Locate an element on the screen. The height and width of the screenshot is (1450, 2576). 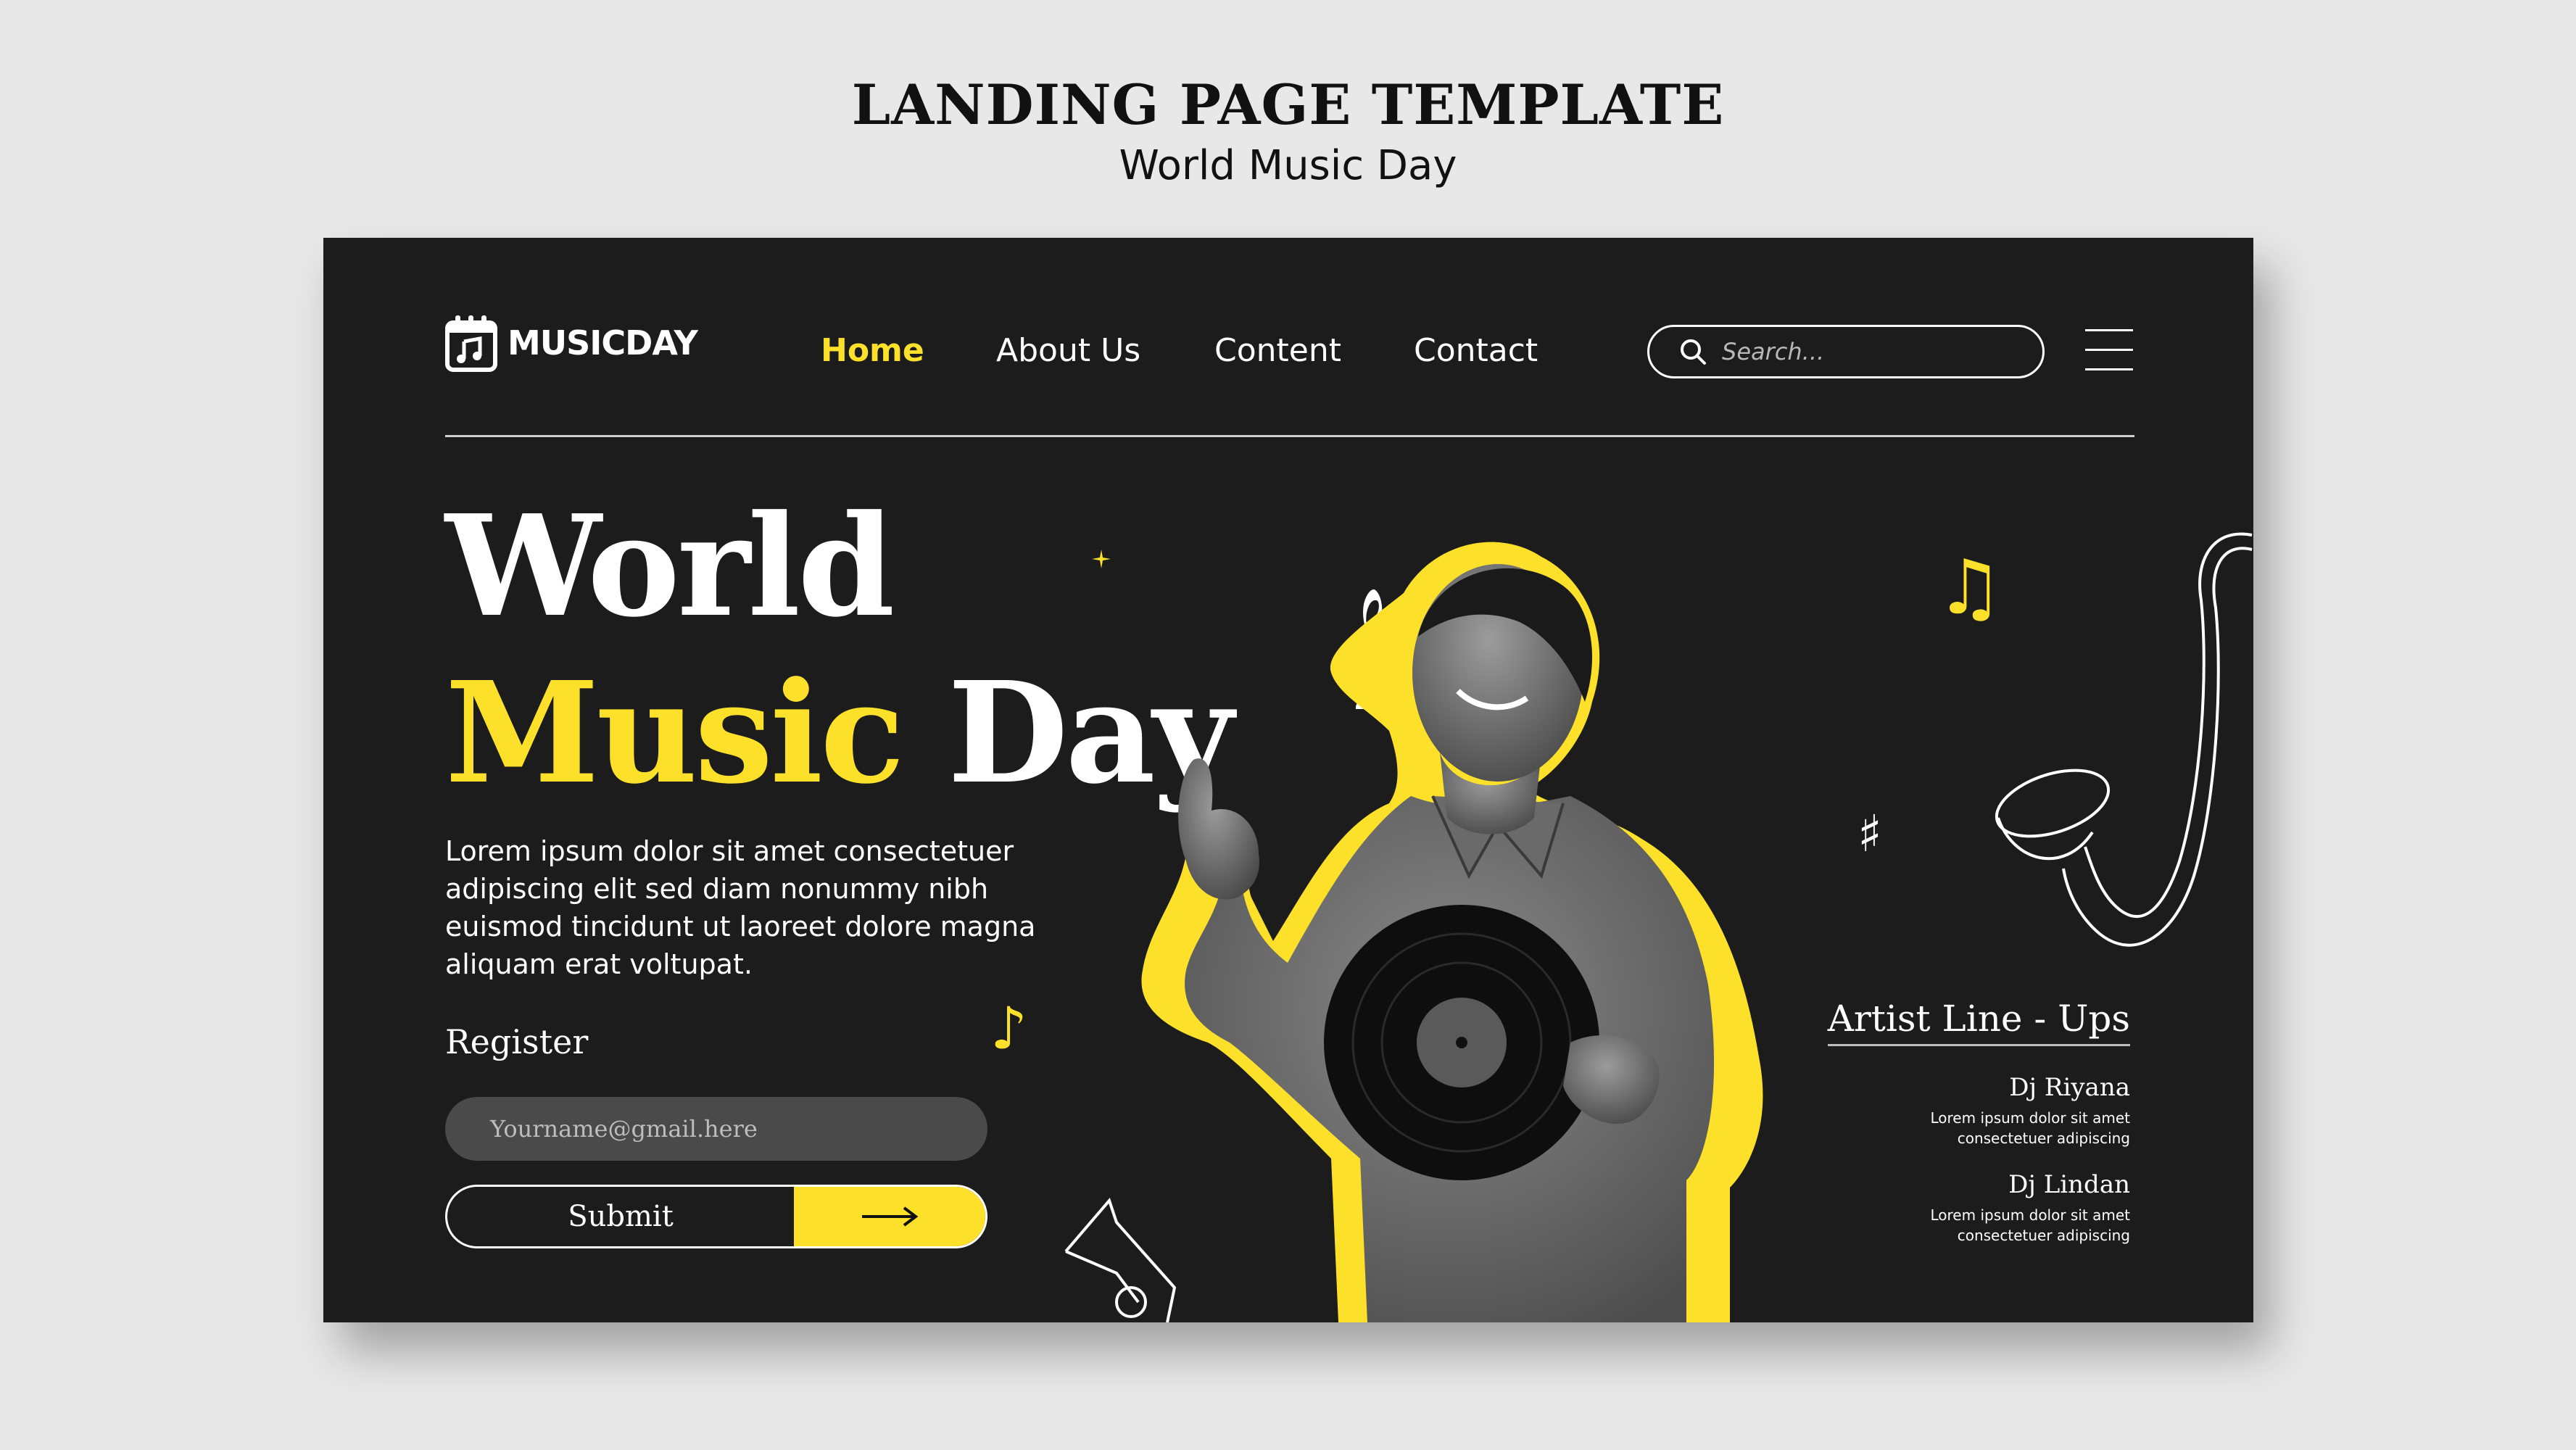
submit-button: Submit is located at coordinates (716, 1217).